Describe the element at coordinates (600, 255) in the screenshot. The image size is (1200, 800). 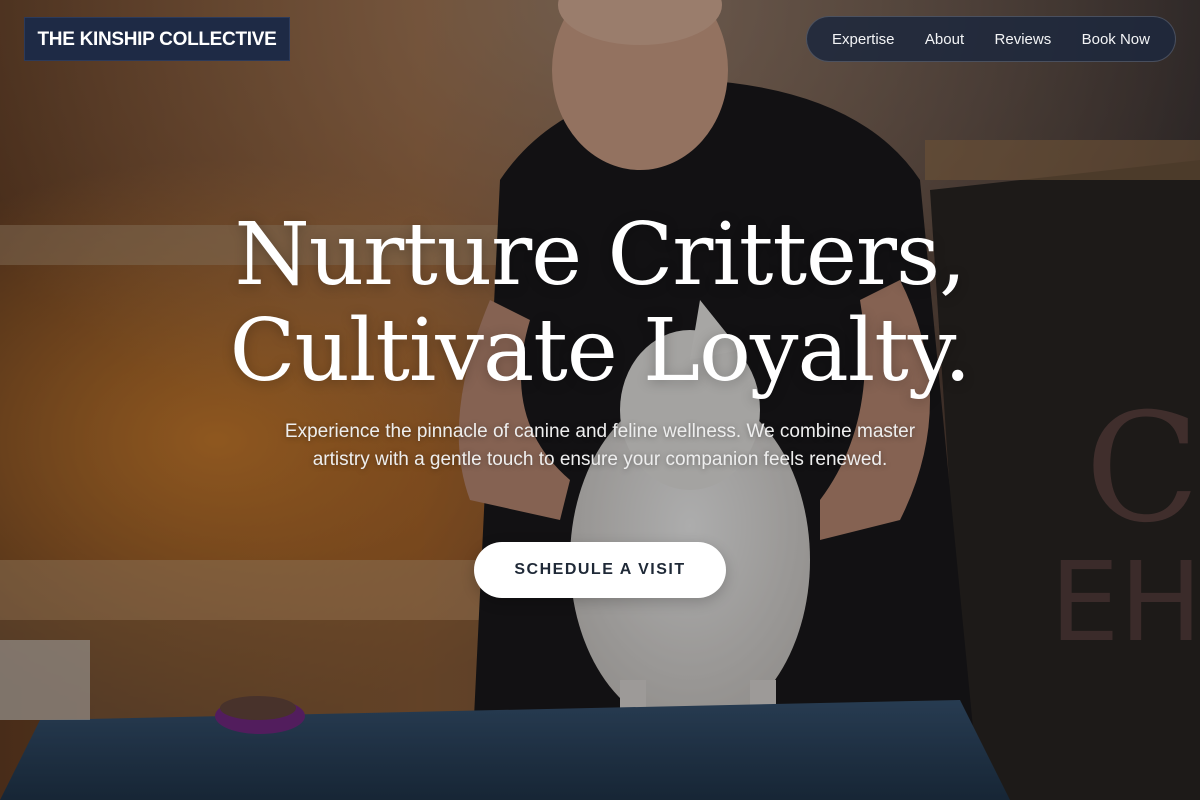
I see `hero-headline-line1: Nurture Critters,` at that location.